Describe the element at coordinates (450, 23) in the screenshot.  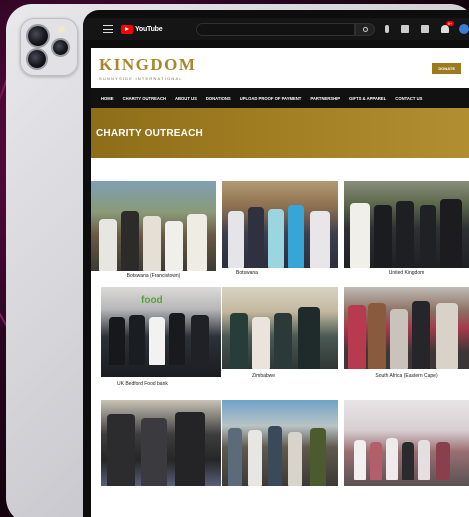
I see `notification-badge: 9+` at that location.